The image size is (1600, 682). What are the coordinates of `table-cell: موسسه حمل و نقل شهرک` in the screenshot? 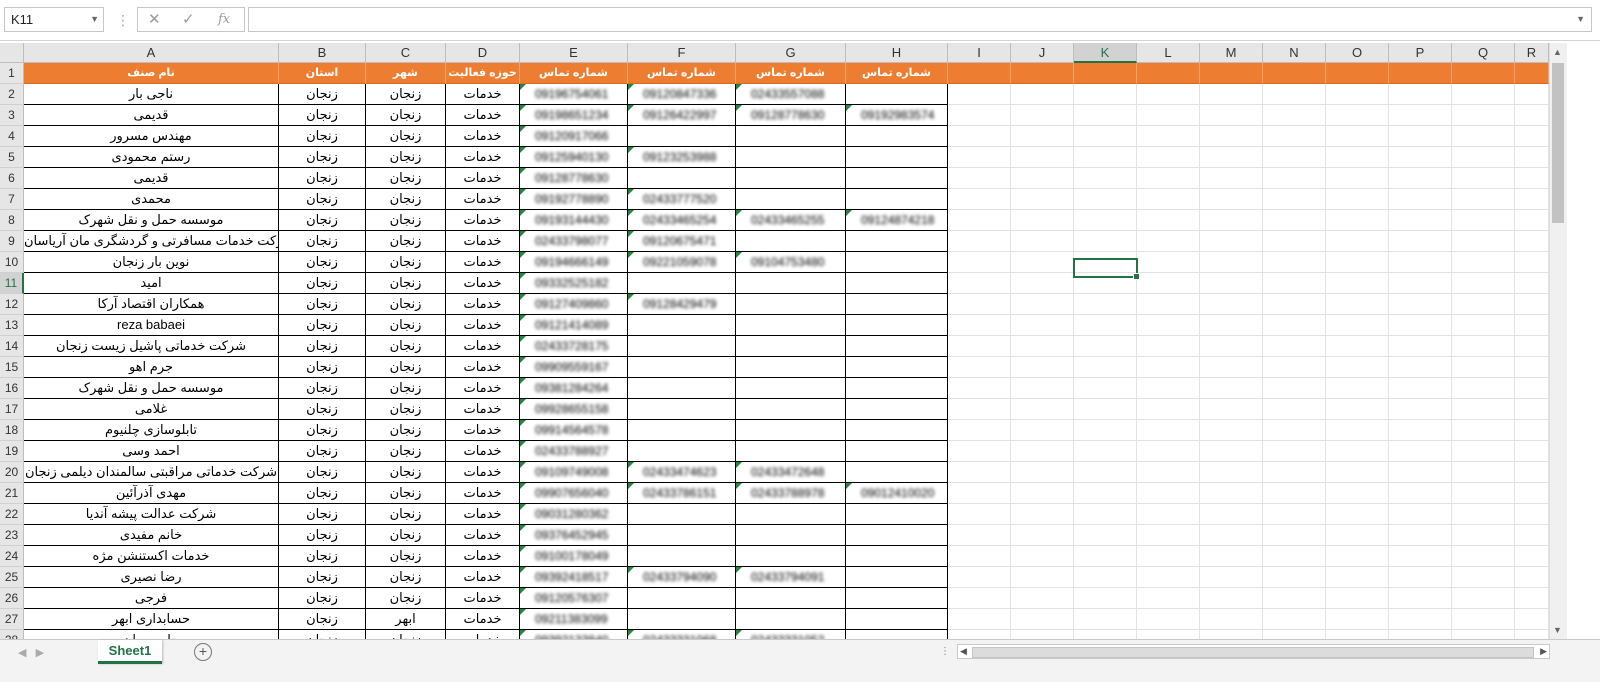 It's located at (151, 220).